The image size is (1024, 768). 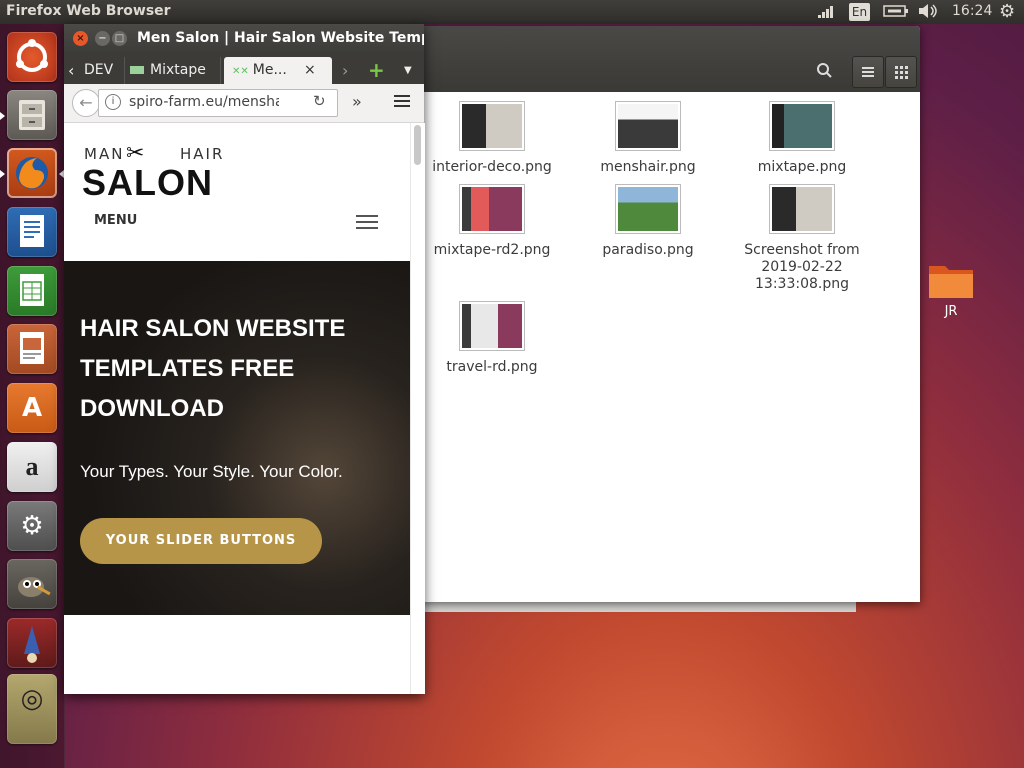 I want to click on launcher: A a ⚙ ◎, so click(x=32, y=396).